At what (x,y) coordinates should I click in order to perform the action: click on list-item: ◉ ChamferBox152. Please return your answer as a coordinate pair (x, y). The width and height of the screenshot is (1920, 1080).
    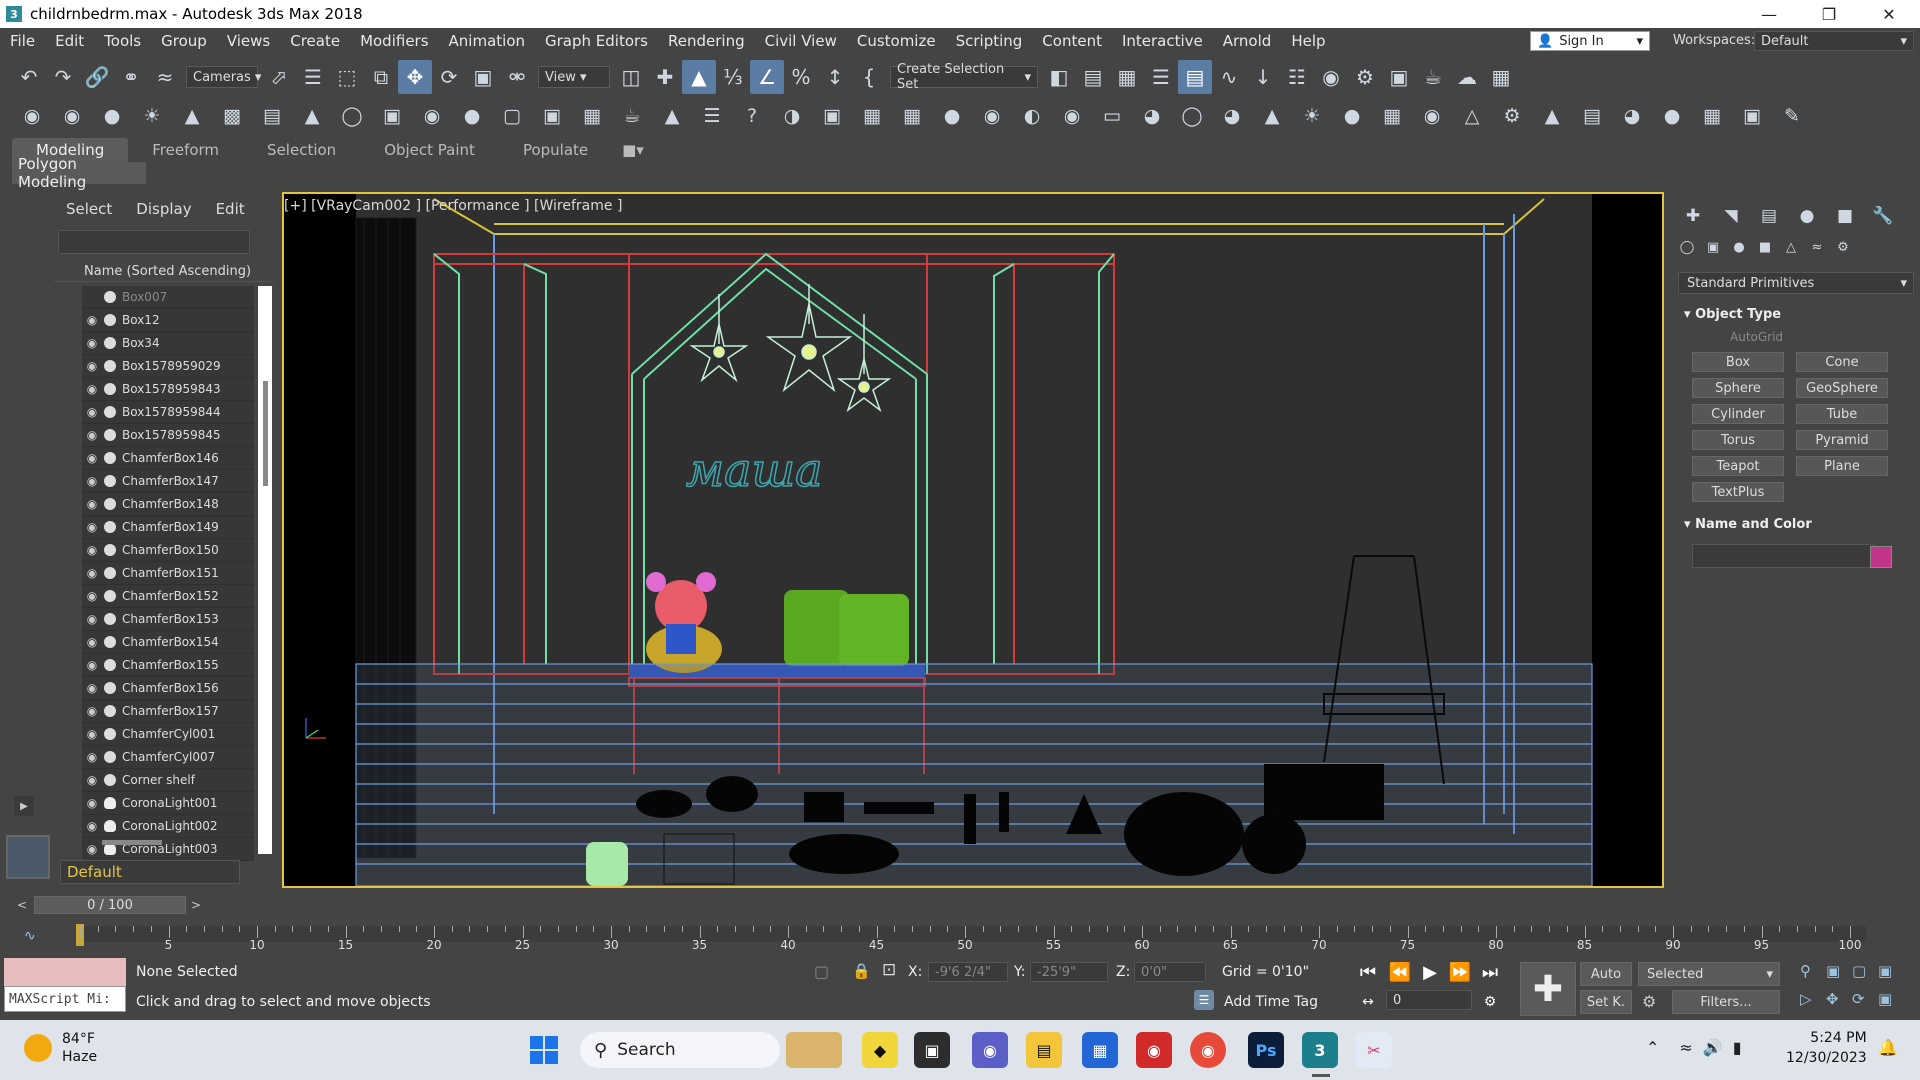
    Looking at the image, I should click on (168, 596).